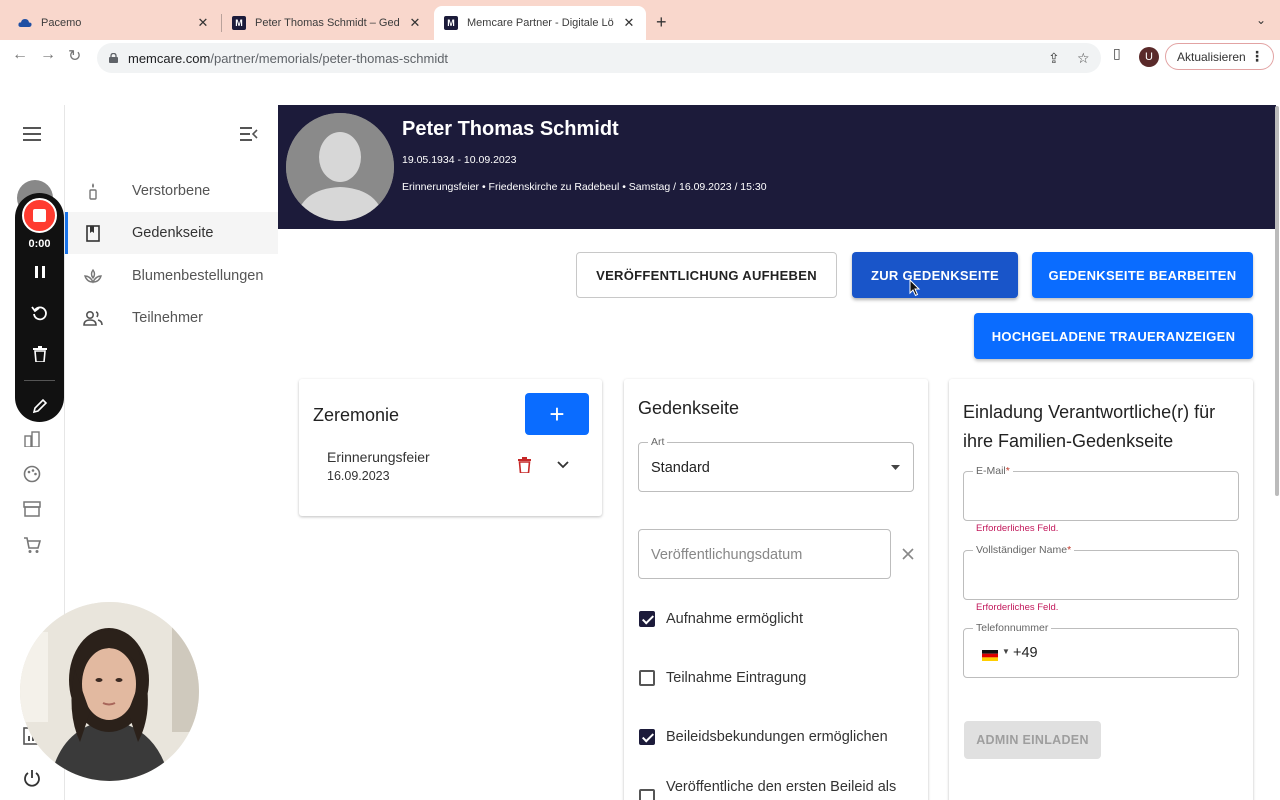  What do you see at coordinates (647, 794) in the screenshot?
I see `checkbox-first-condolence` at bounding box center [647, 794].